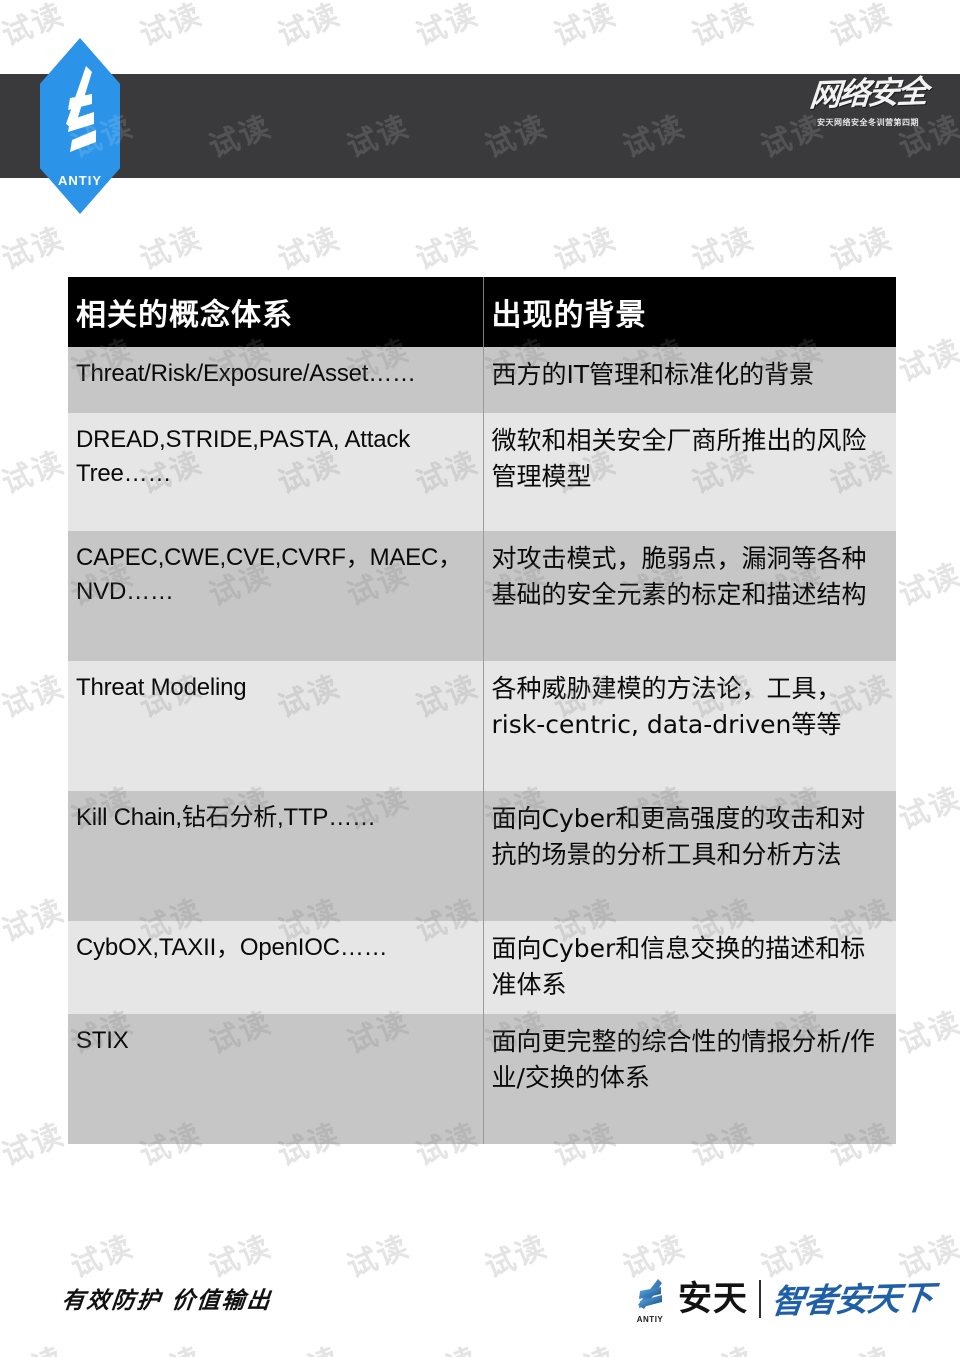 This screenshot has height=1357, width=960. I want to click on table-row: STIX 面向更完整的综合性的情报分析/作业/交换的体系, so click(482, 1079).